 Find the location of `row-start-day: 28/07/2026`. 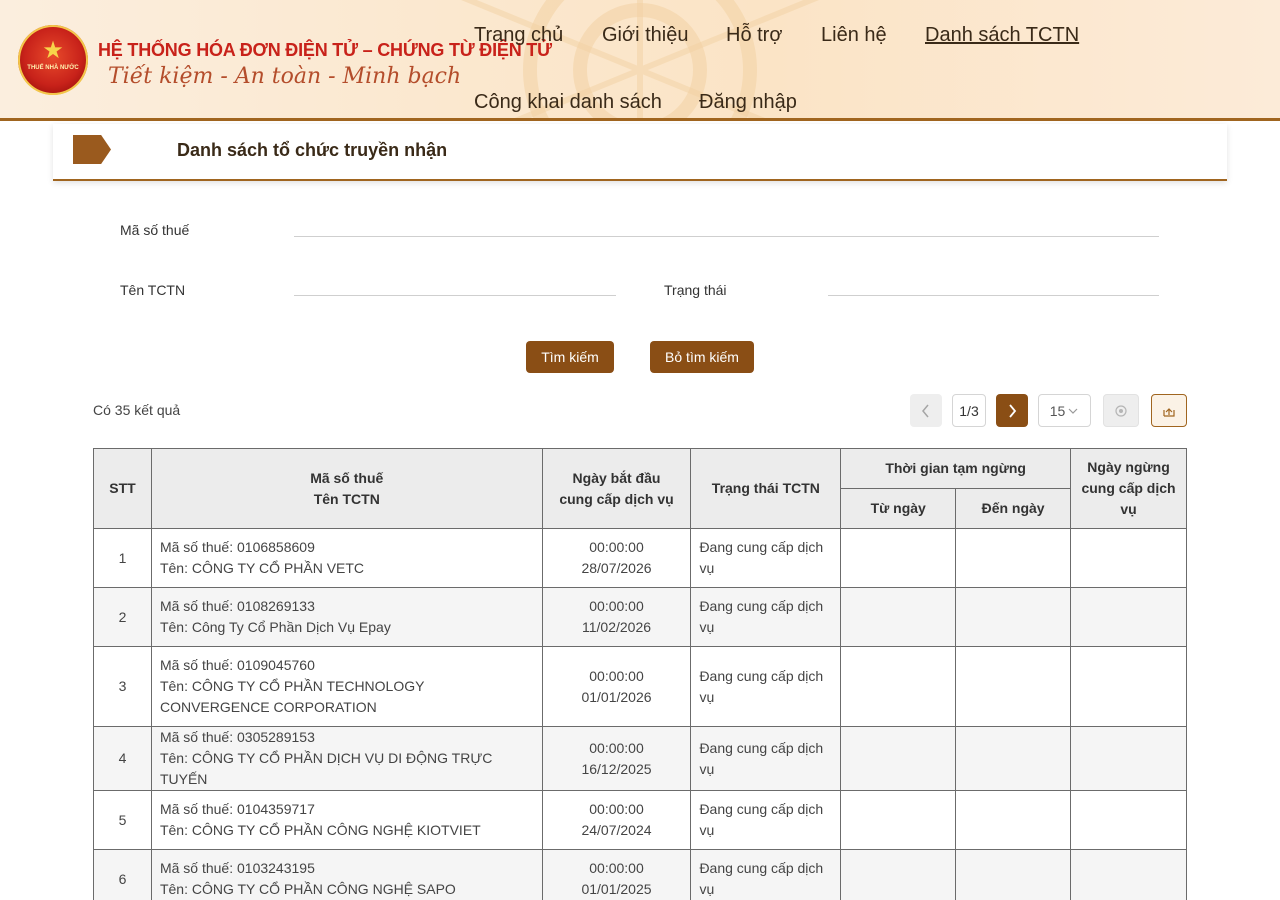

row-start-day: 28/07/2026 is located at coordinates (616, 568).